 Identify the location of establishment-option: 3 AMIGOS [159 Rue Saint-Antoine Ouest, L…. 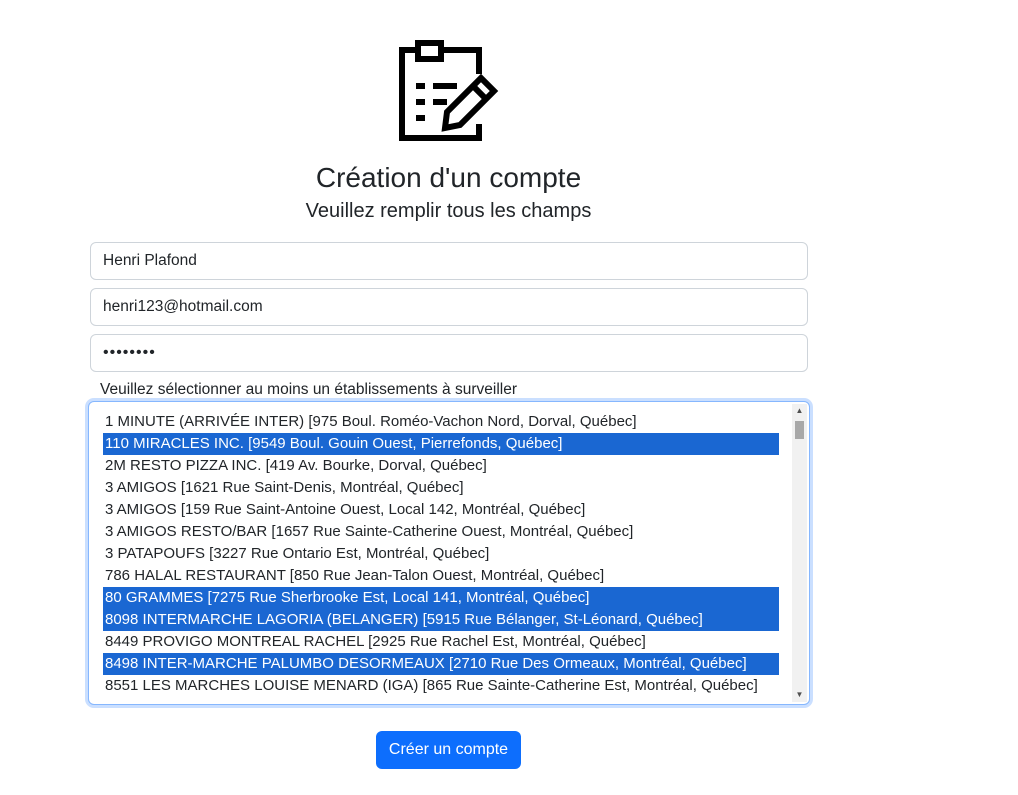
(441, 510).